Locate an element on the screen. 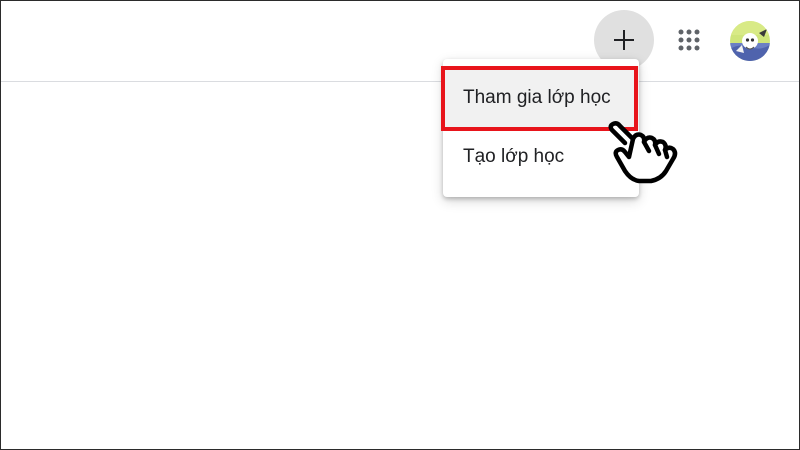  apps-grid-icon is located at coordinates (689, 40).